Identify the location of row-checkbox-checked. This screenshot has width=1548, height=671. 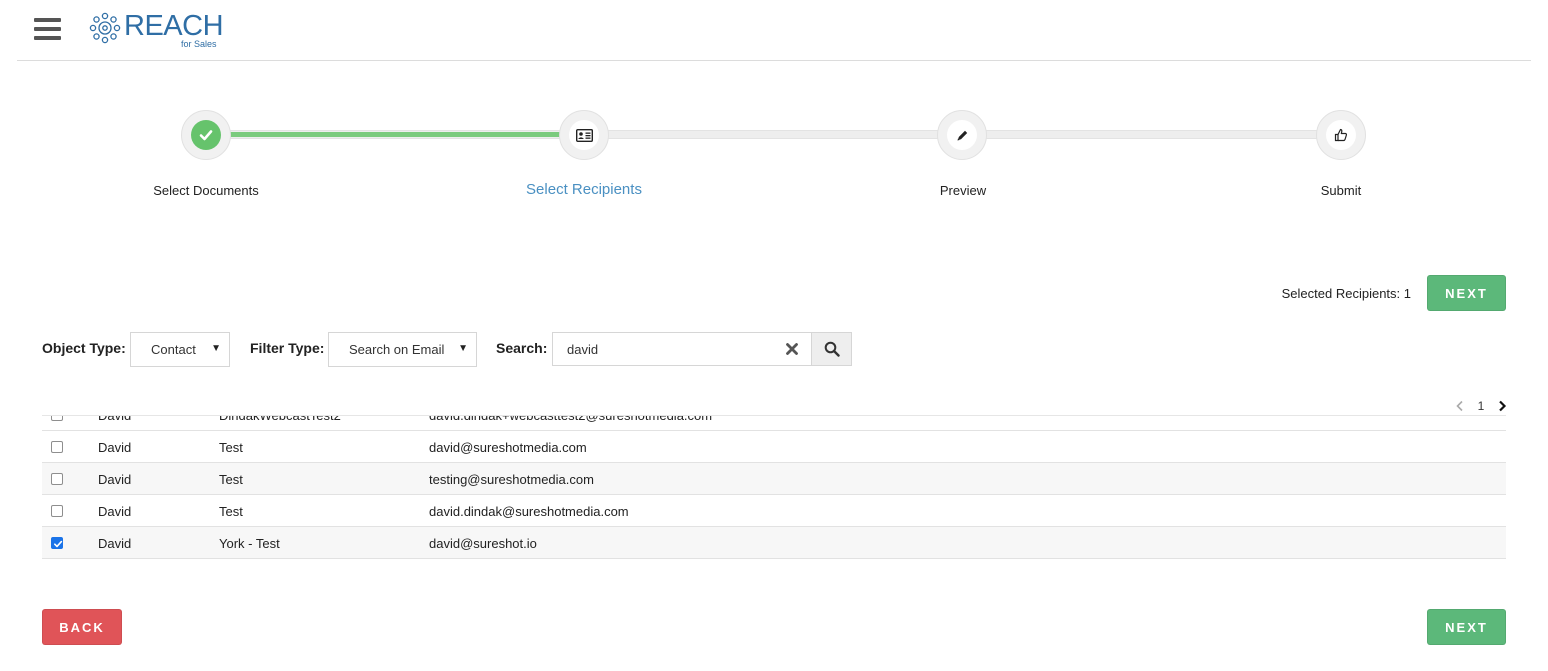
(57, 543).